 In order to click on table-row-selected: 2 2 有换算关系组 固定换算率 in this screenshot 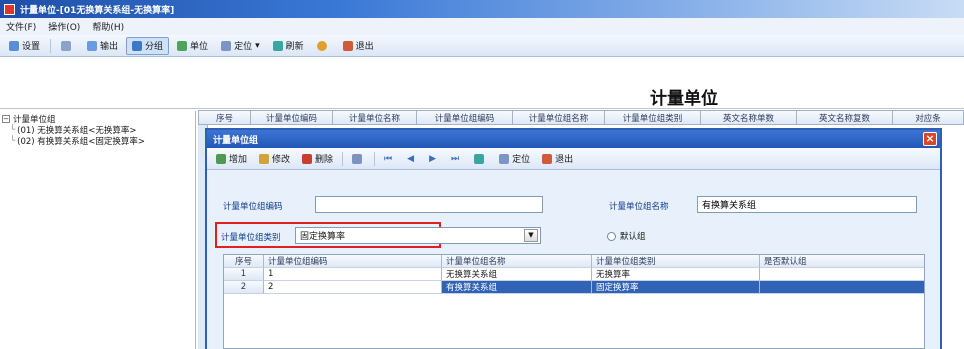, I will do `click(574, 287)`.